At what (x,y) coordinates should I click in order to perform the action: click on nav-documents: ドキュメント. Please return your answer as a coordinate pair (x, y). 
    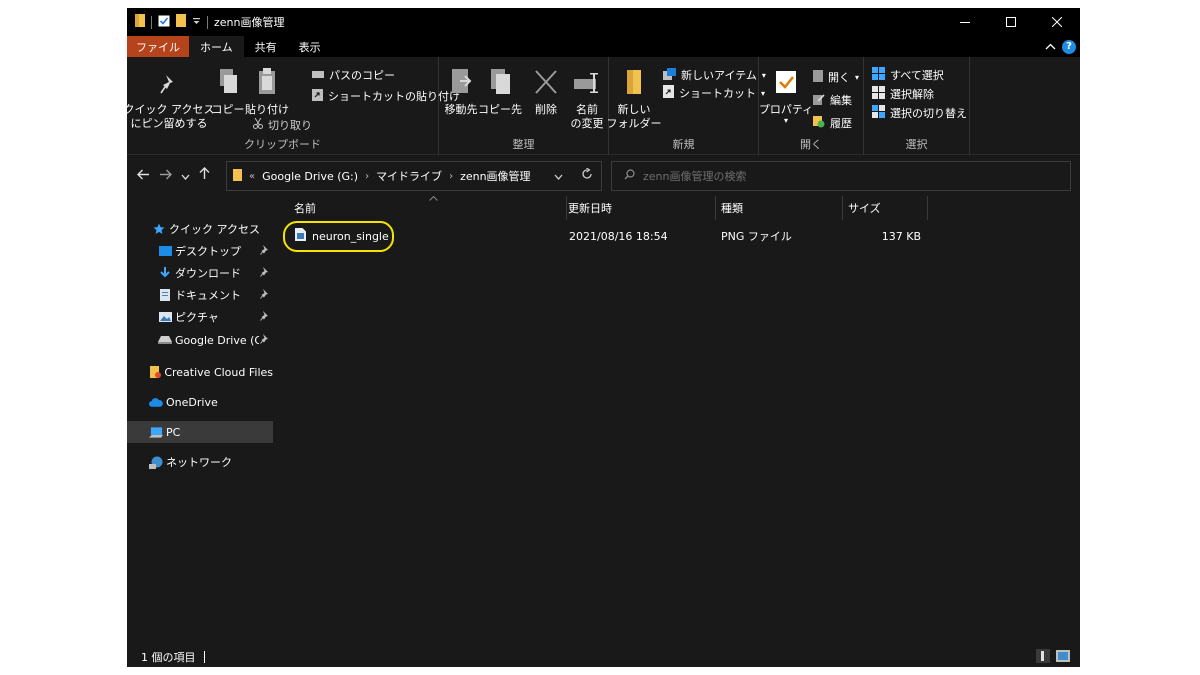
    Looking at the image, I should click on (200, 295).